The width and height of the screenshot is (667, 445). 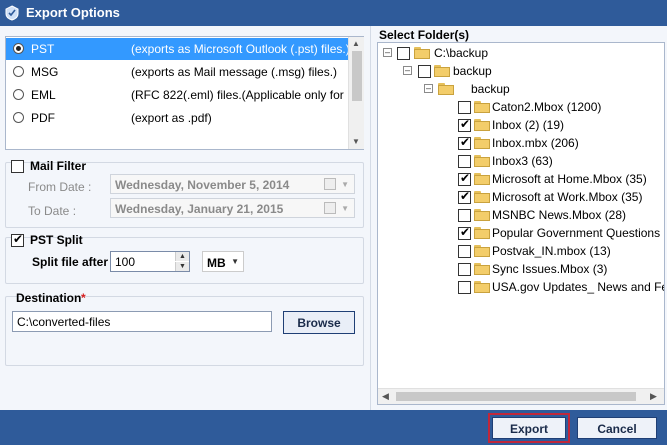 What do you see at coordinates (385, 396) in the screenshot?
I see `scroll-left-icon: ◀` at bounding box center [385, 396].